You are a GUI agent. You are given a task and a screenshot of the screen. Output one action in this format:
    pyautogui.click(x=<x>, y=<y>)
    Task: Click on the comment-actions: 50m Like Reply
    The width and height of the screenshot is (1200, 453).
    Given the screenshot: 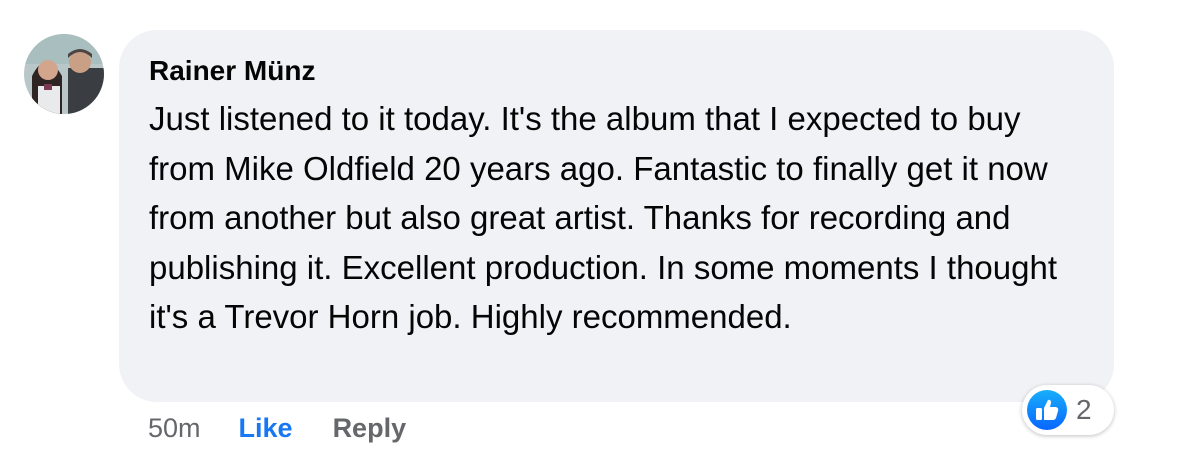 What is the action you would take?
    pyautogui.click(x=277, y=428)
    